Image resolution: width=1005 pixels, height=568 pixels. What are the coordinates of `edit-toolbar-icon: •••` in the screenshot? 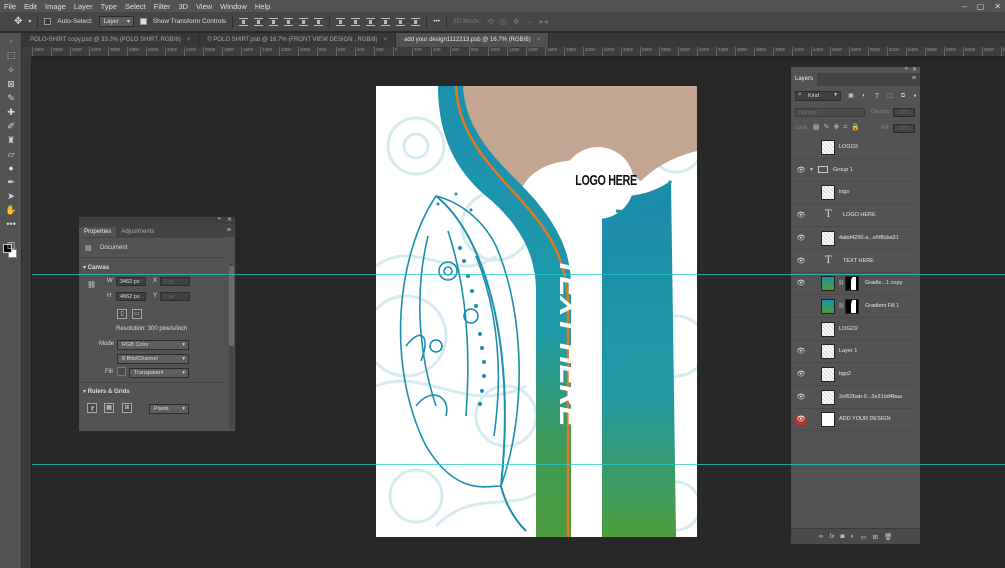 It's located at (11, 224).